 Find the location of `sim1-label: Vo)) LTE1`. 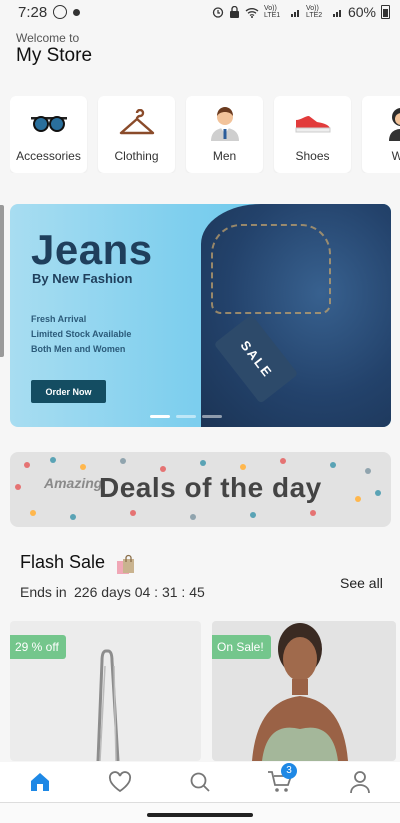

sim1-label: Vo)) LTE1 is located at coordinates (272, 12).